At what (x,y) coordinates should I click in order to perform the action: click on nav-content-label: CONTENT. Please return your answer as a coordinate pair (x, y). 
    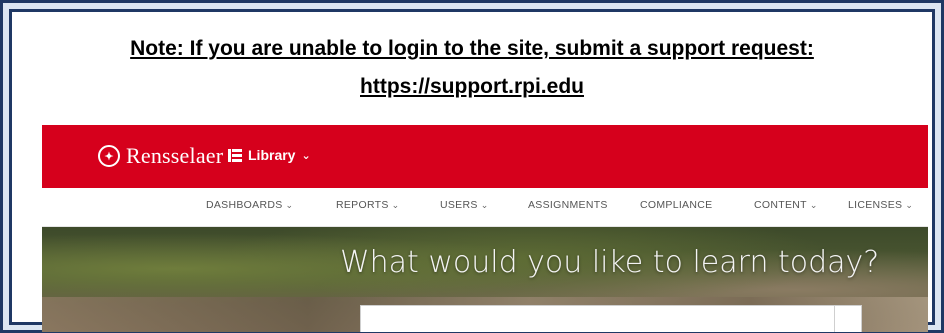
    Looking at the image, I should click on (780, 205).